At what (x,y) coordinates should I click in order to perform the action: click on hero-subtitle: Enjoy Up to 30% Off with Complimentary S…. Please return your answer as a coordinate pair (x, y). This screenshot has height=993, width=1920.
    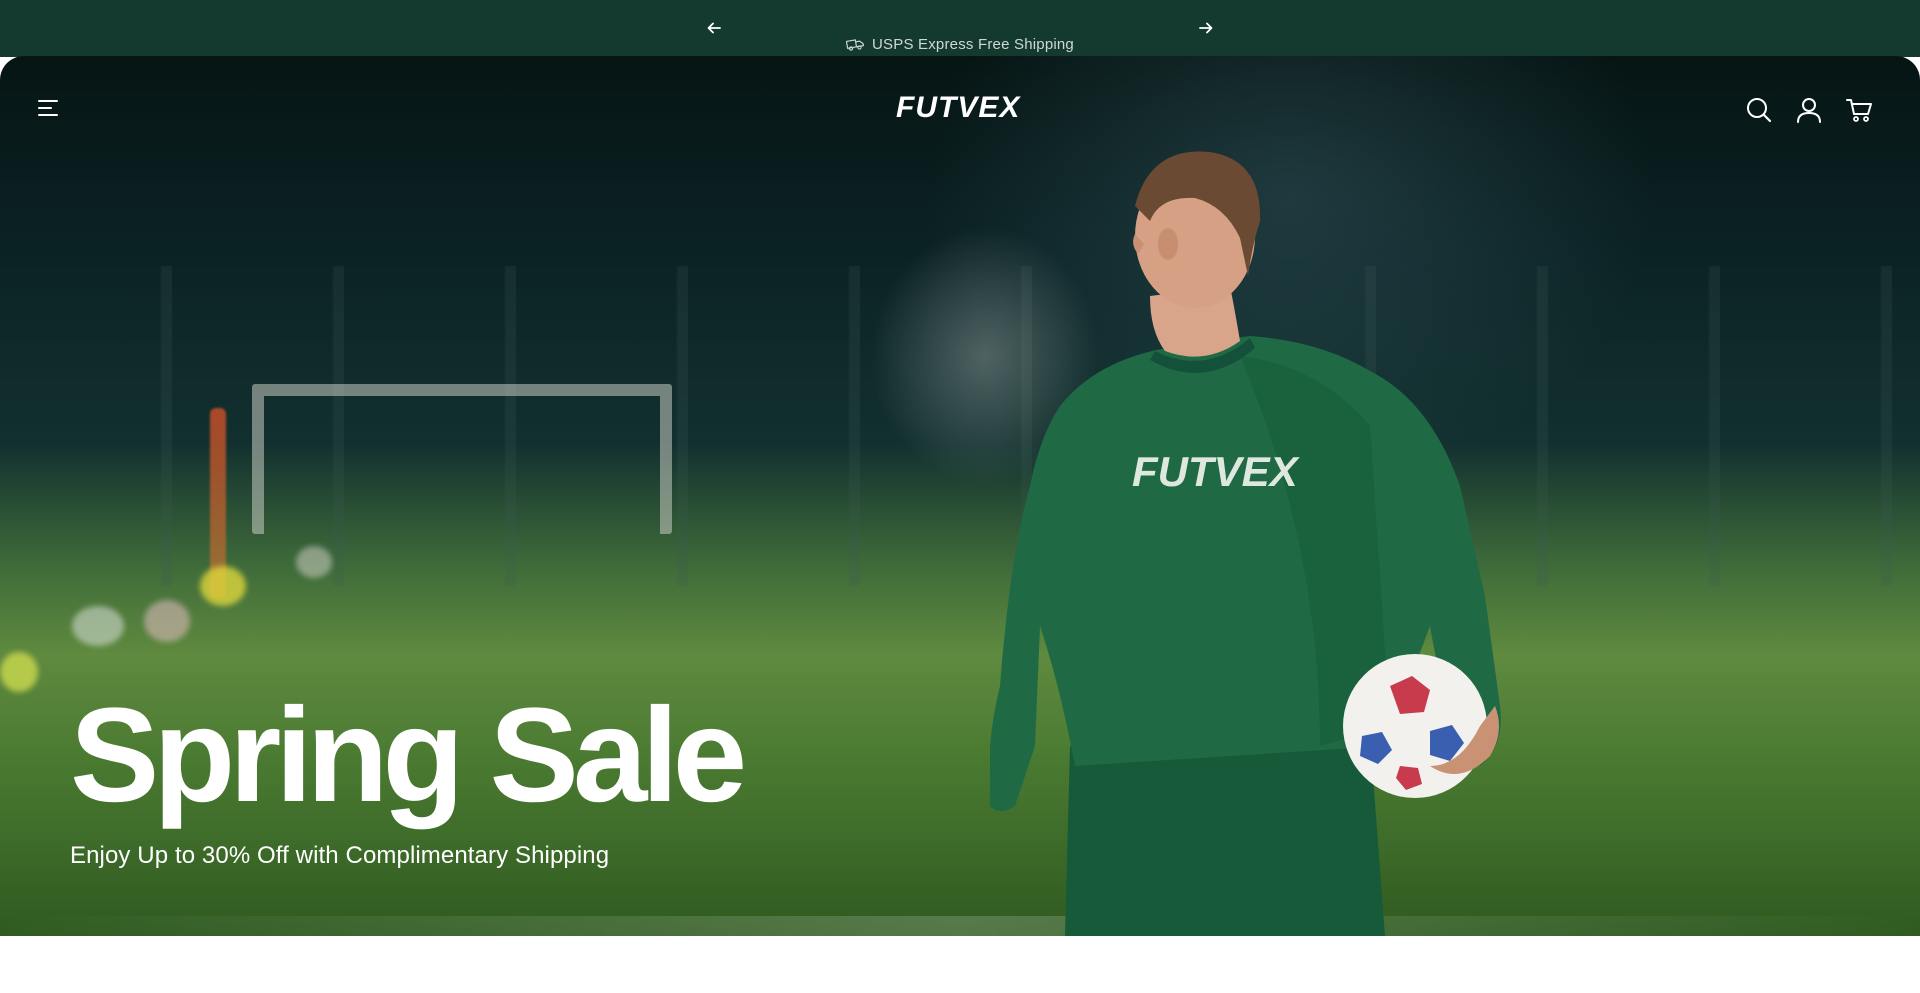
    Looking at the image, I should click on (340, 855).